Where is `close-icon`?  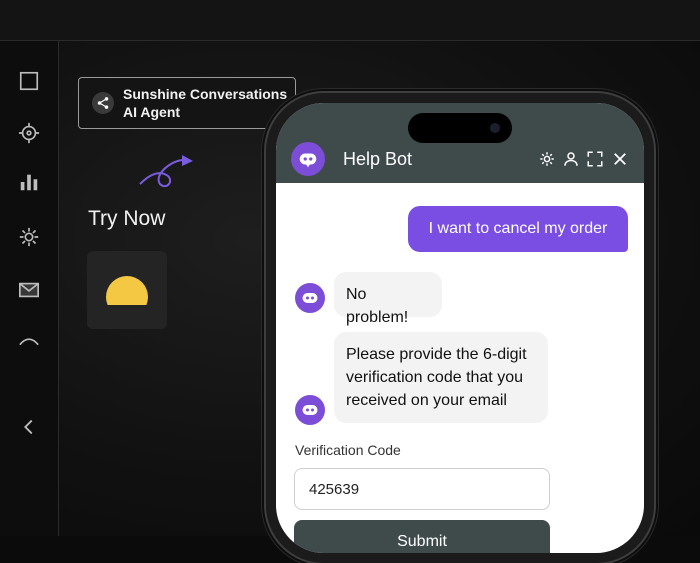
close-icon is located at coordinates (620, 159).